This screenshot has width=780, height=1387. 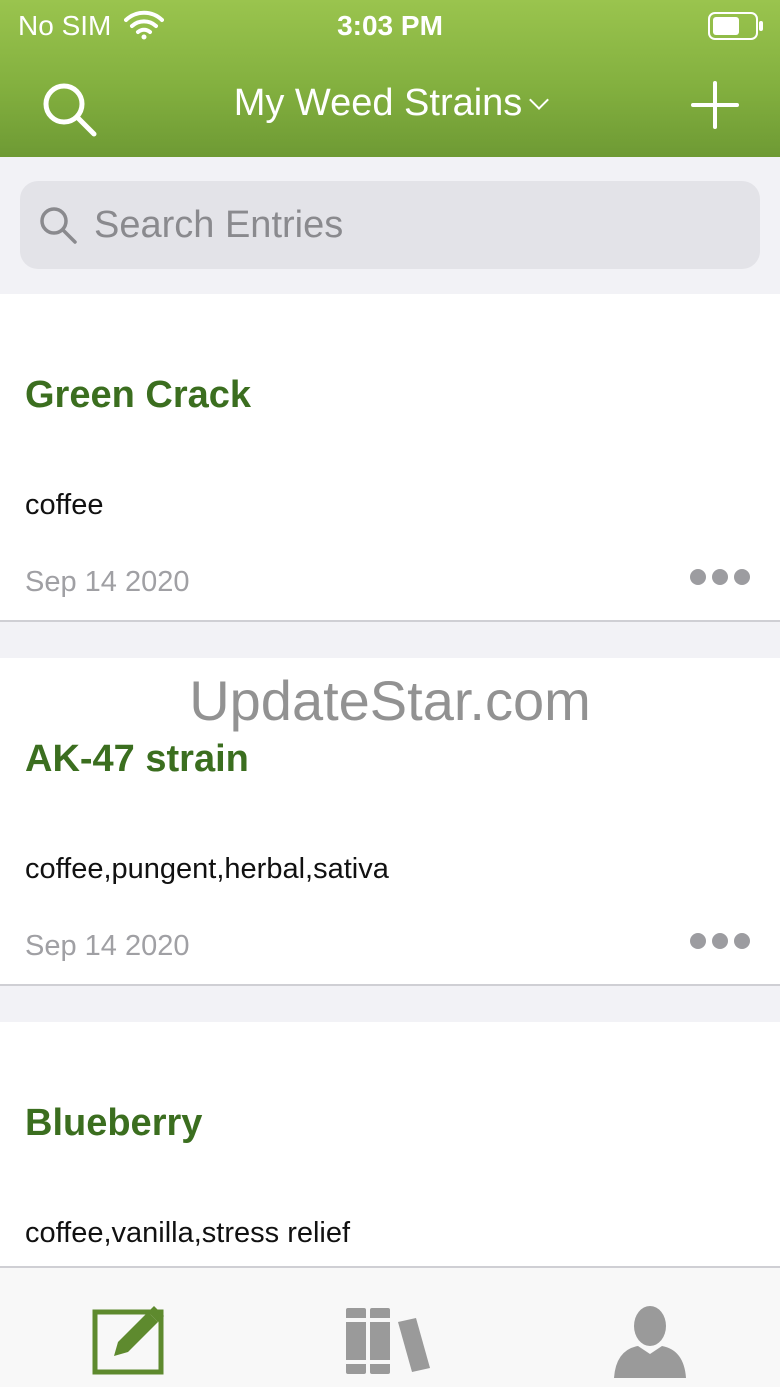 I want to click on plus-icon, so click(x=715, y=105).